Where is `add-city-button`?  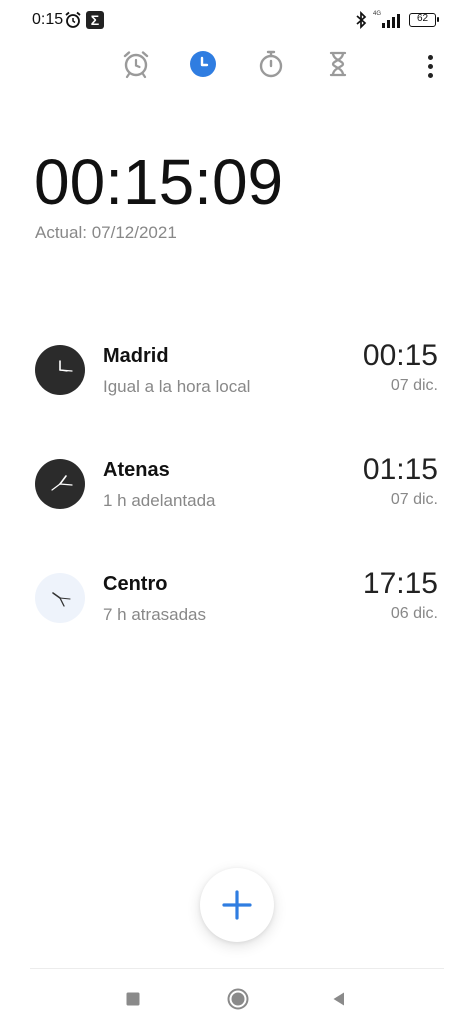 add-city-button is located at coordinates (237, 905).